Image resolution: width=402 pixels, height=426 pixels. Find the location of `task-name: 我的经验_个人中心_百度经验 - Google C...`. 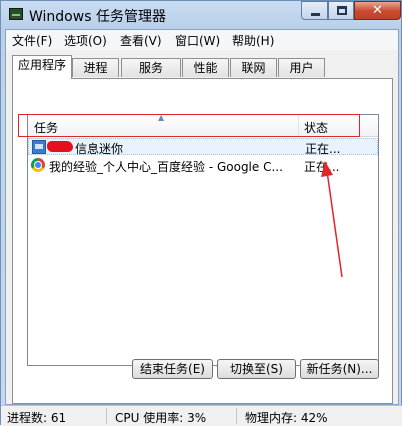

task-name: 我的经验_个人中心_百度经验 - Google C... is located at coordinates (166, 167).